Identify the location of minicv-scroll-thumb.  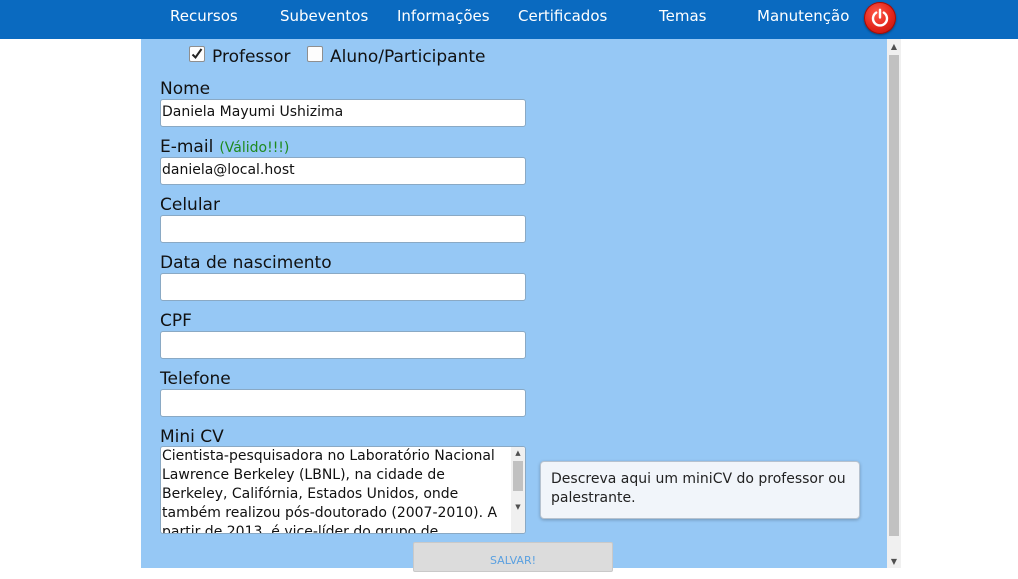
(518, 476).